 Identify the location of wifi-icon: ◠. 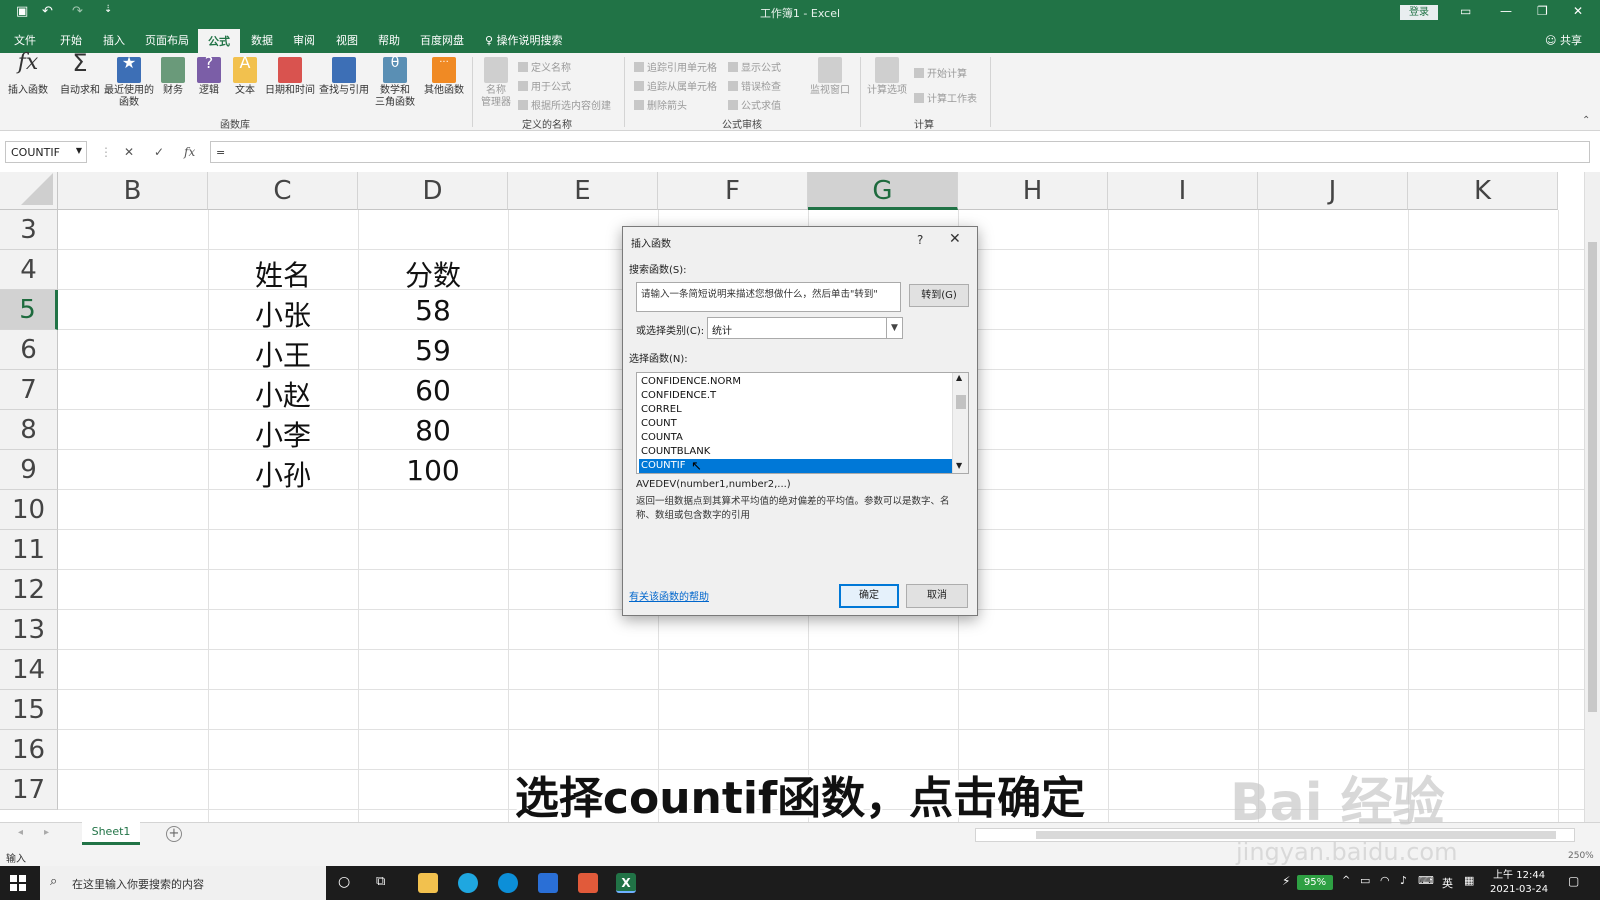
(1385, 880).